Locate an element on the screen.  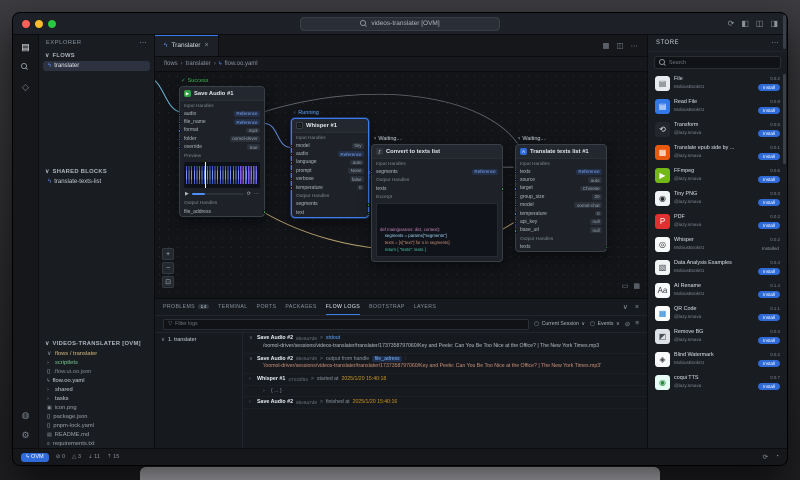
file-tree-item: {} package.json is located at coordinates (96, 416).